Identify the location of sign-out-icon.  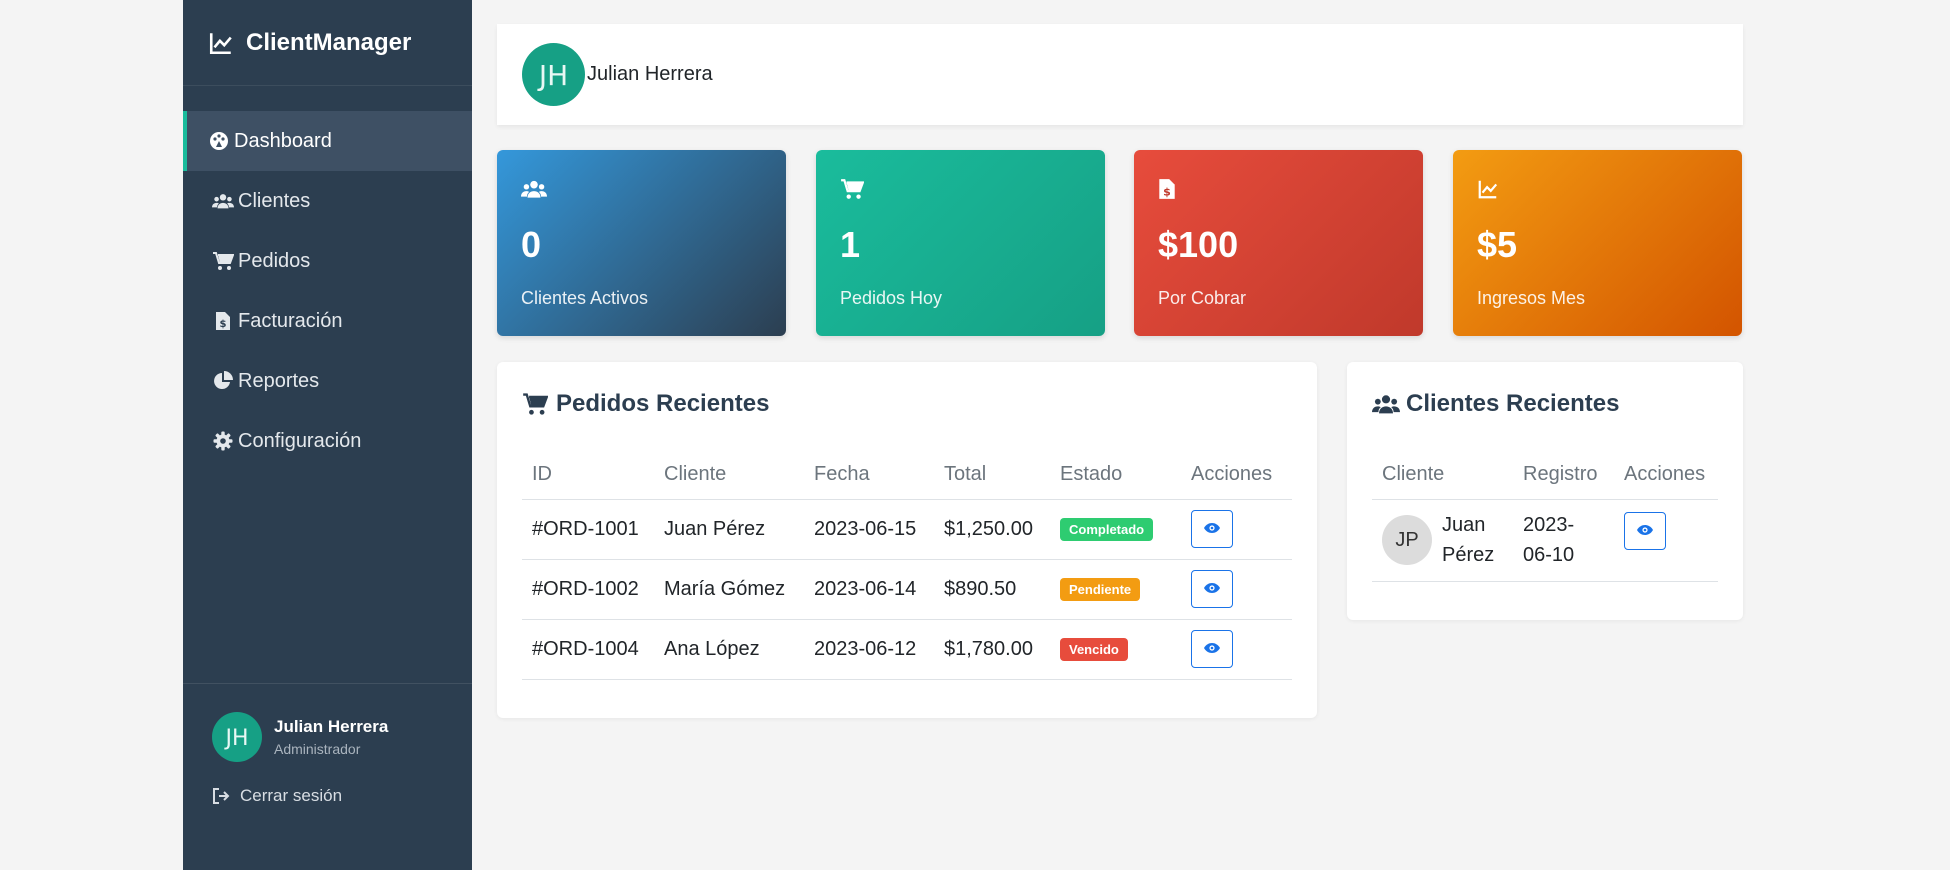
(221, 796).